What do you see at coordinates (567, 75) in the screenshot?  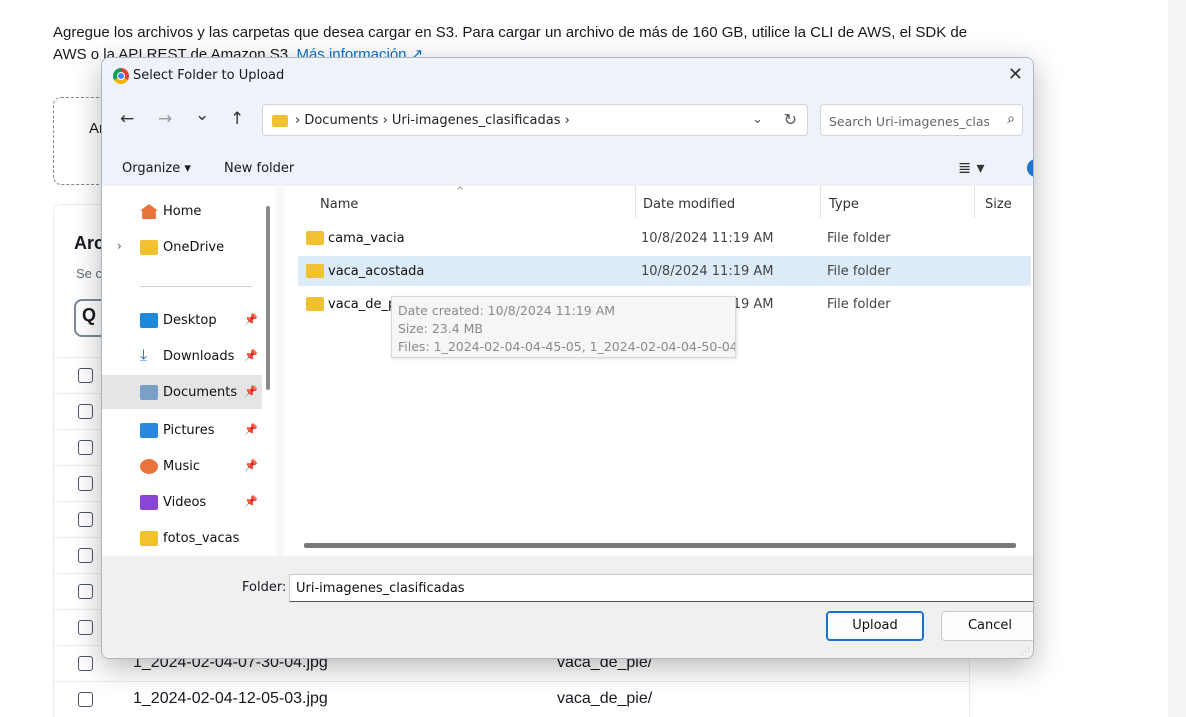 I see `dialog-titlebar: Select Folder to Upload ✕` at bounding box center [567, 75].